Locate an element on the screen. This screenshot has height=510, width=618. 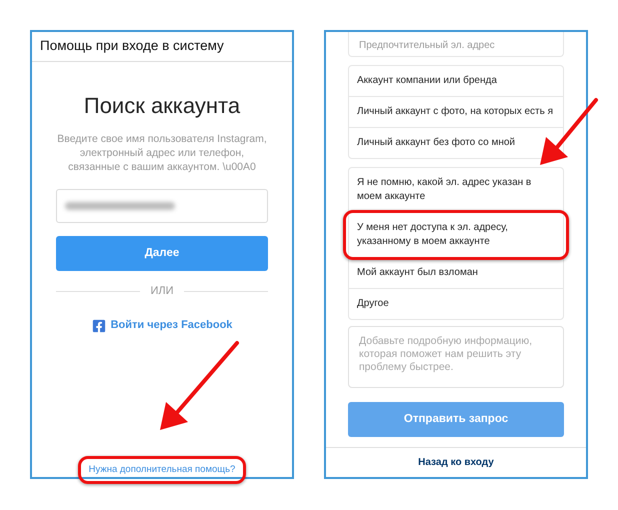
details-field: Добавьте подробную информацию, которая поможет нам решить эту проблему быстрее. is located at coordinates (456, 357).